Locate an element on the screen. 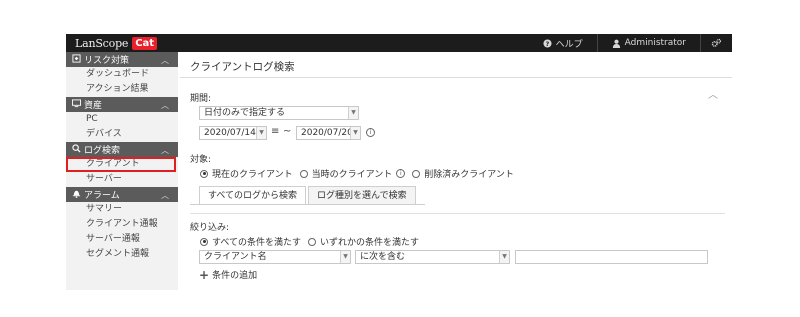 The image size is (800, 317). user-menu: Administrator is located at coordinates (649, 43).